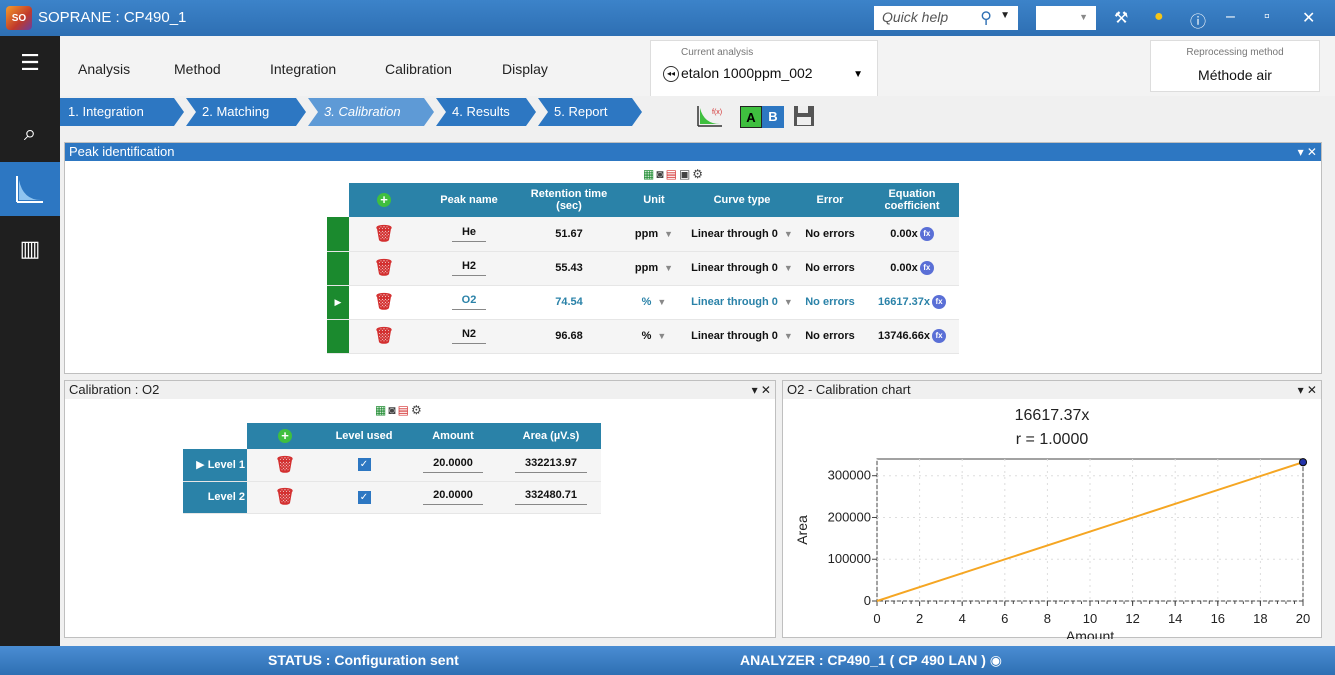 Image resolution: width=1335 pixels, height=675 pixels. I want to click on peak-name-field: N2, so click(469, 336).